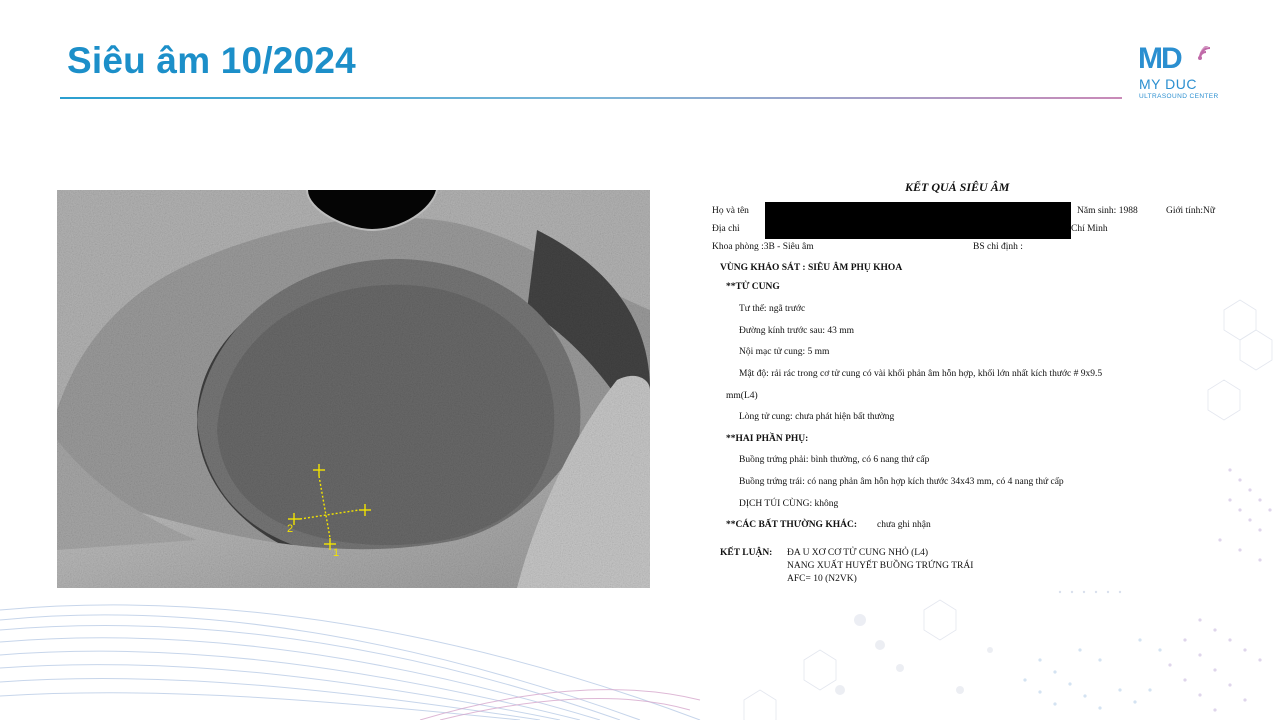 The image size is (1280, 720). I want to click on caliper-label-2: 2, so click(290, 529).